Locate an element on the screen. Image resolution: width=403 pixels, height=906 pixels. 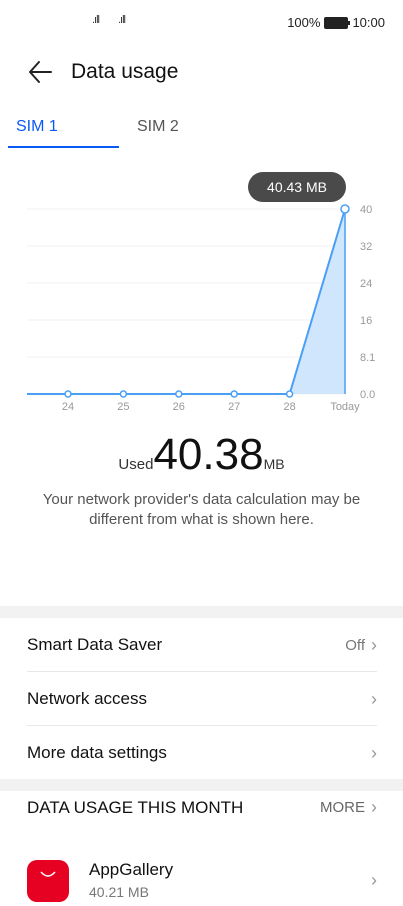
back-arrow-icon is located at coordinates (40, 72).